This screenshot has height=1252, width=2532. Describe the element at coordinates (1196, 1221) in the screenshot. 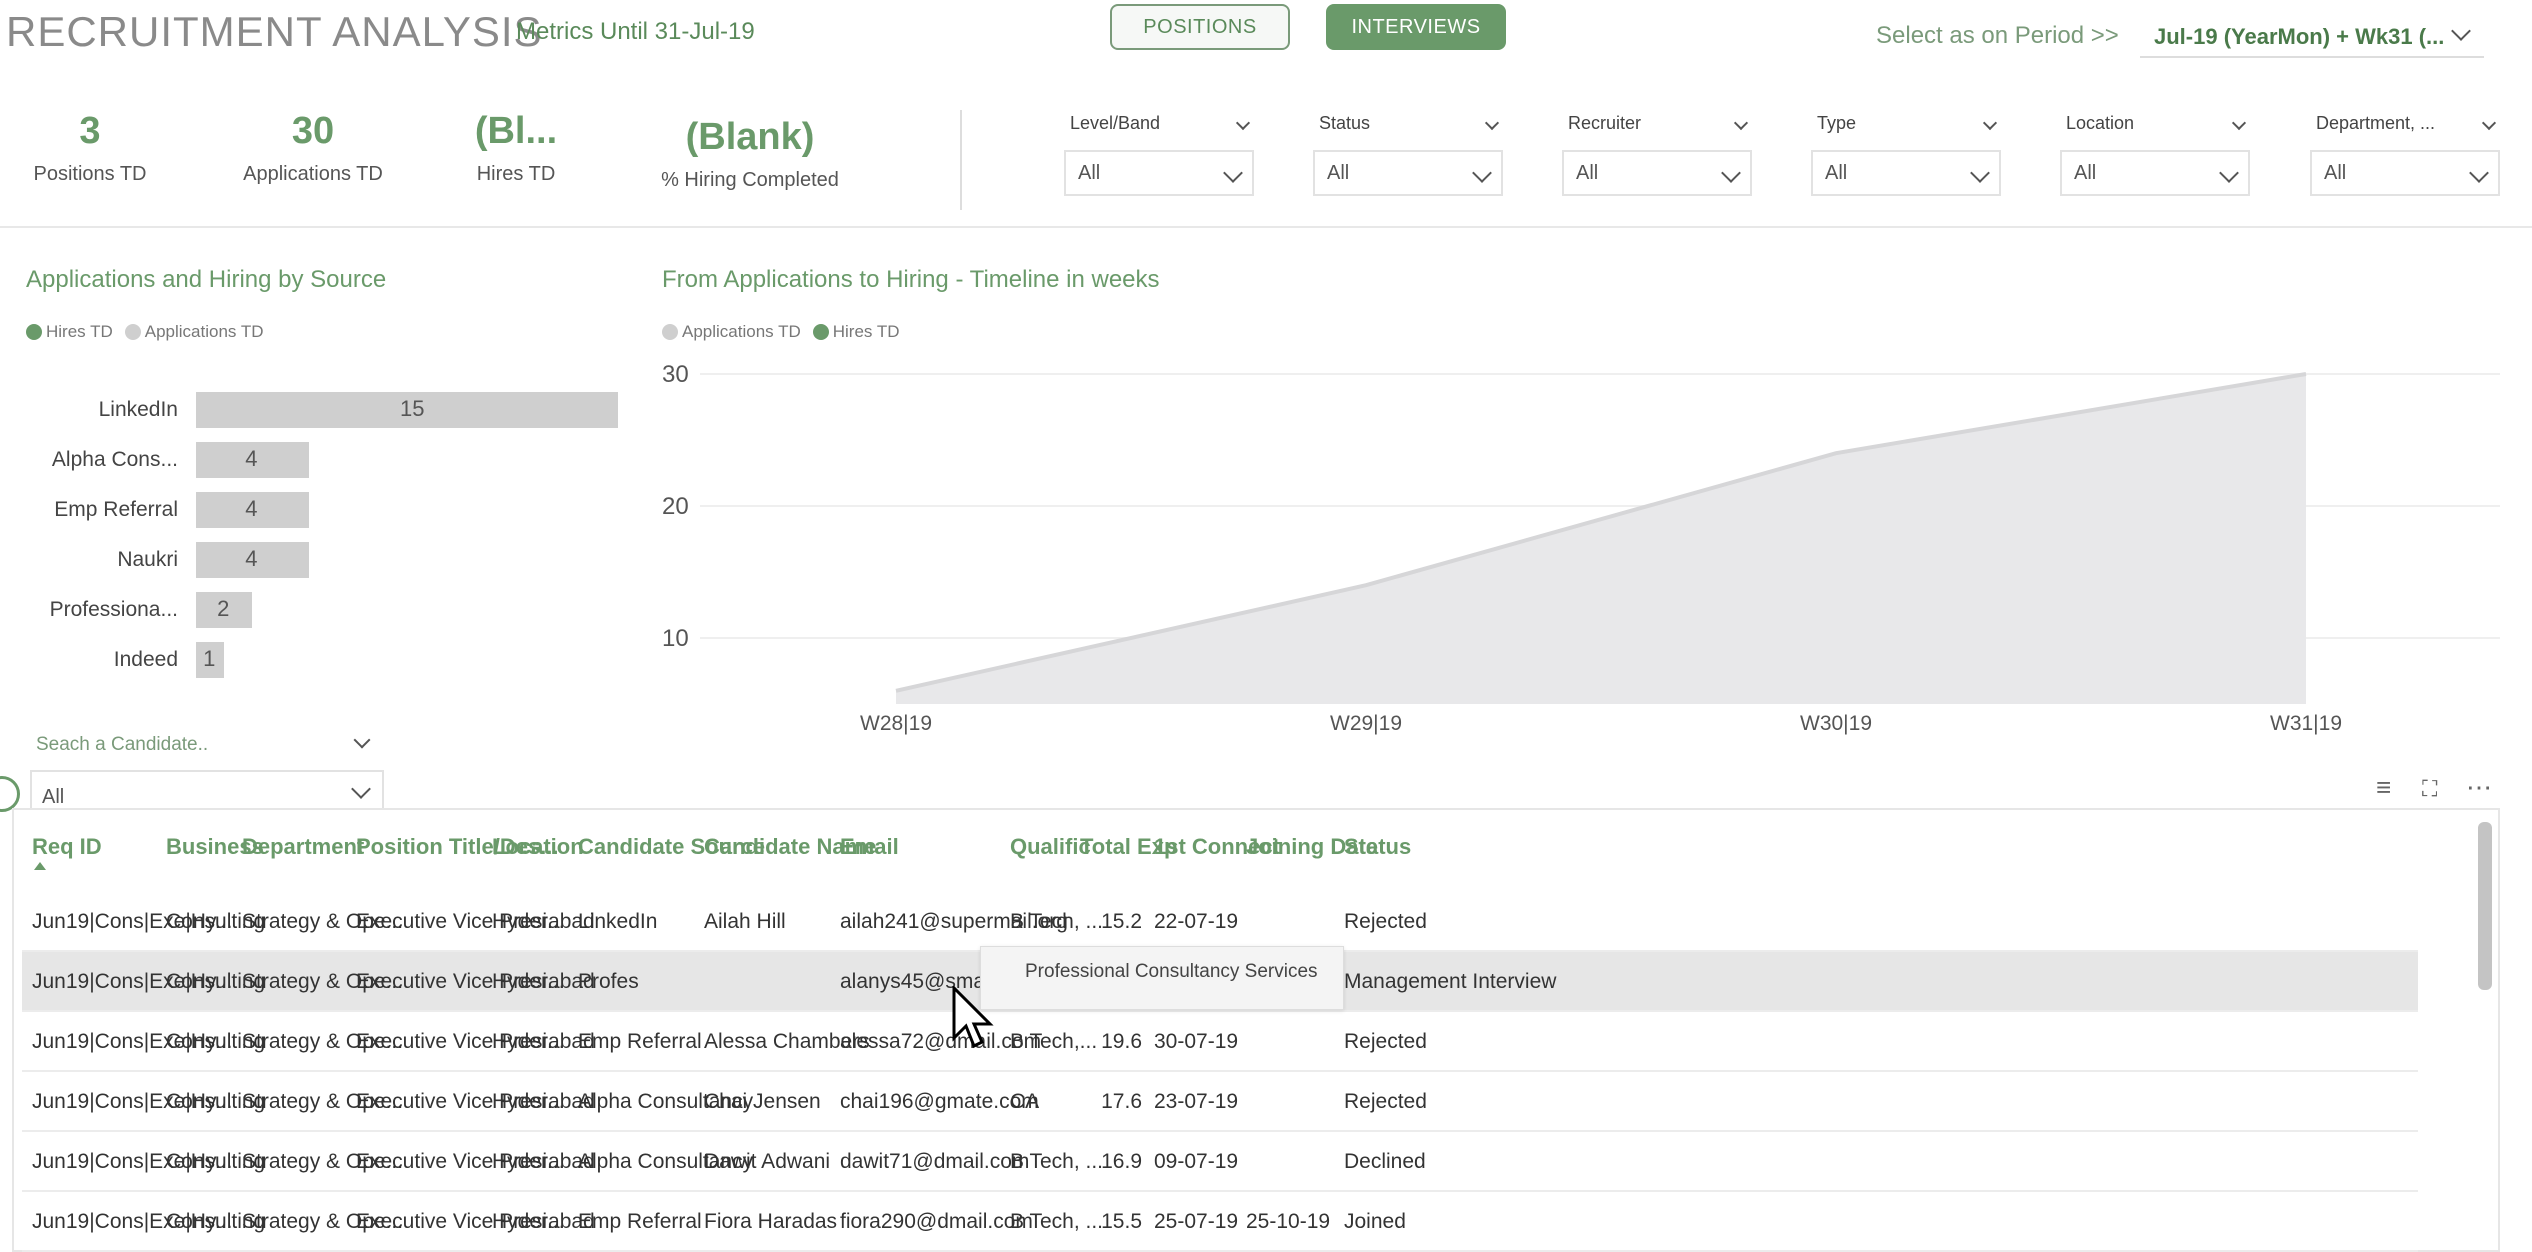

I see `table-cell: 25-07-19` at that location.